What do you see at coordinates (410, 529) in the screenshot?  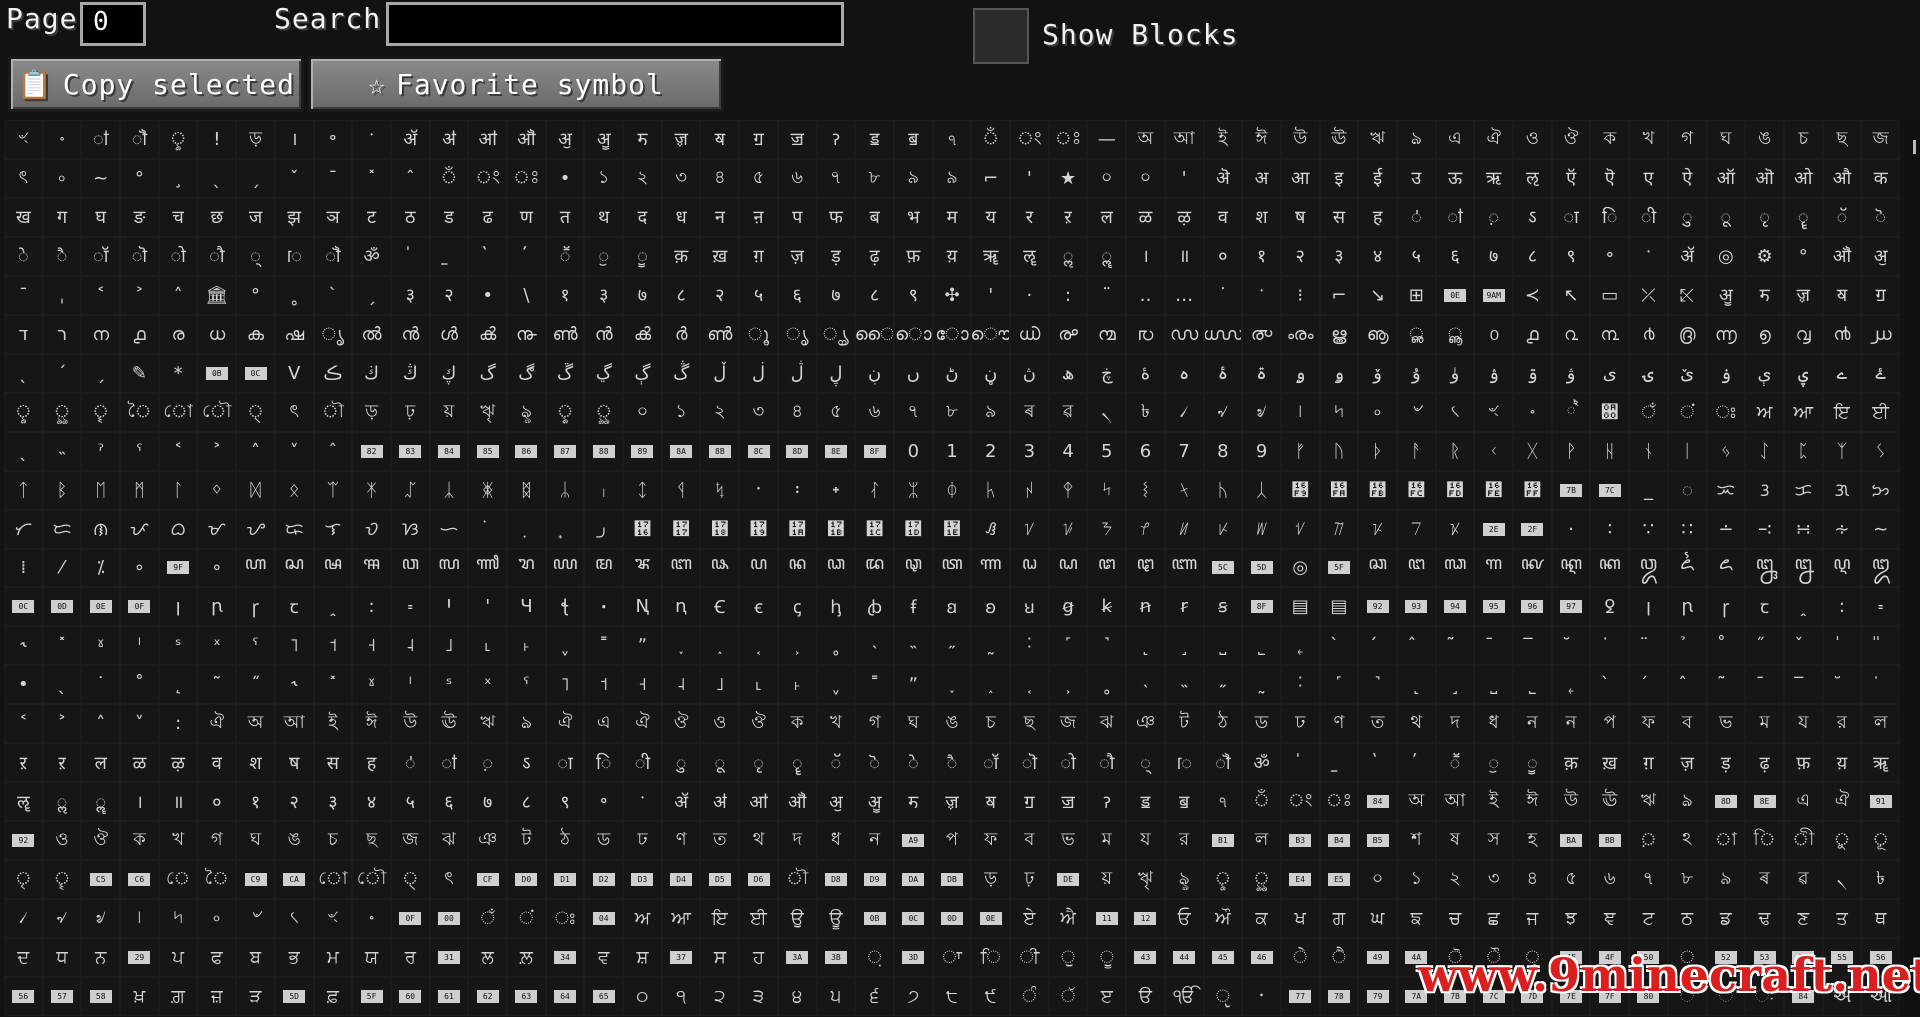 I see `symbol-cell: ᜐ` at bounding box center [410, 529].